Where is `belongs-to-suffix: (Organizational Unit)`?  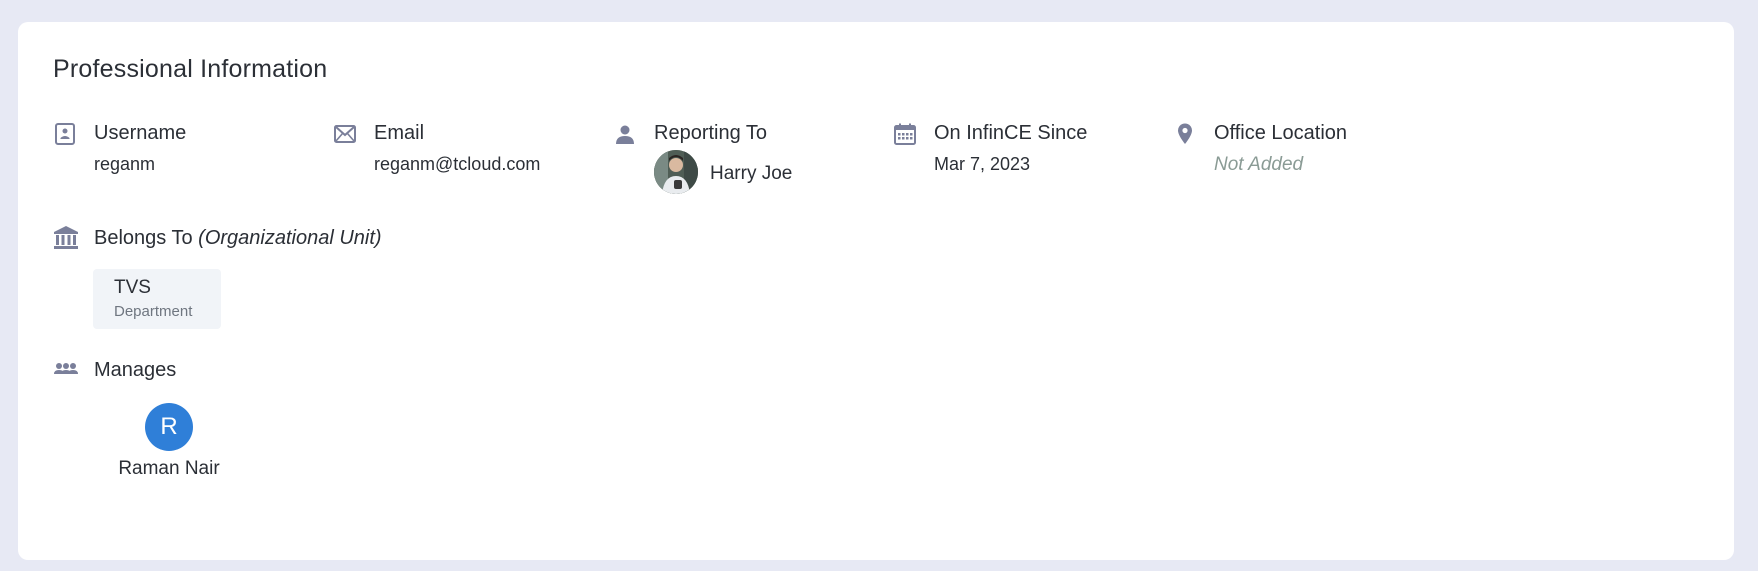
belongs-to-suffix: (Organizational Unit) is located at coordinates (290, 238).